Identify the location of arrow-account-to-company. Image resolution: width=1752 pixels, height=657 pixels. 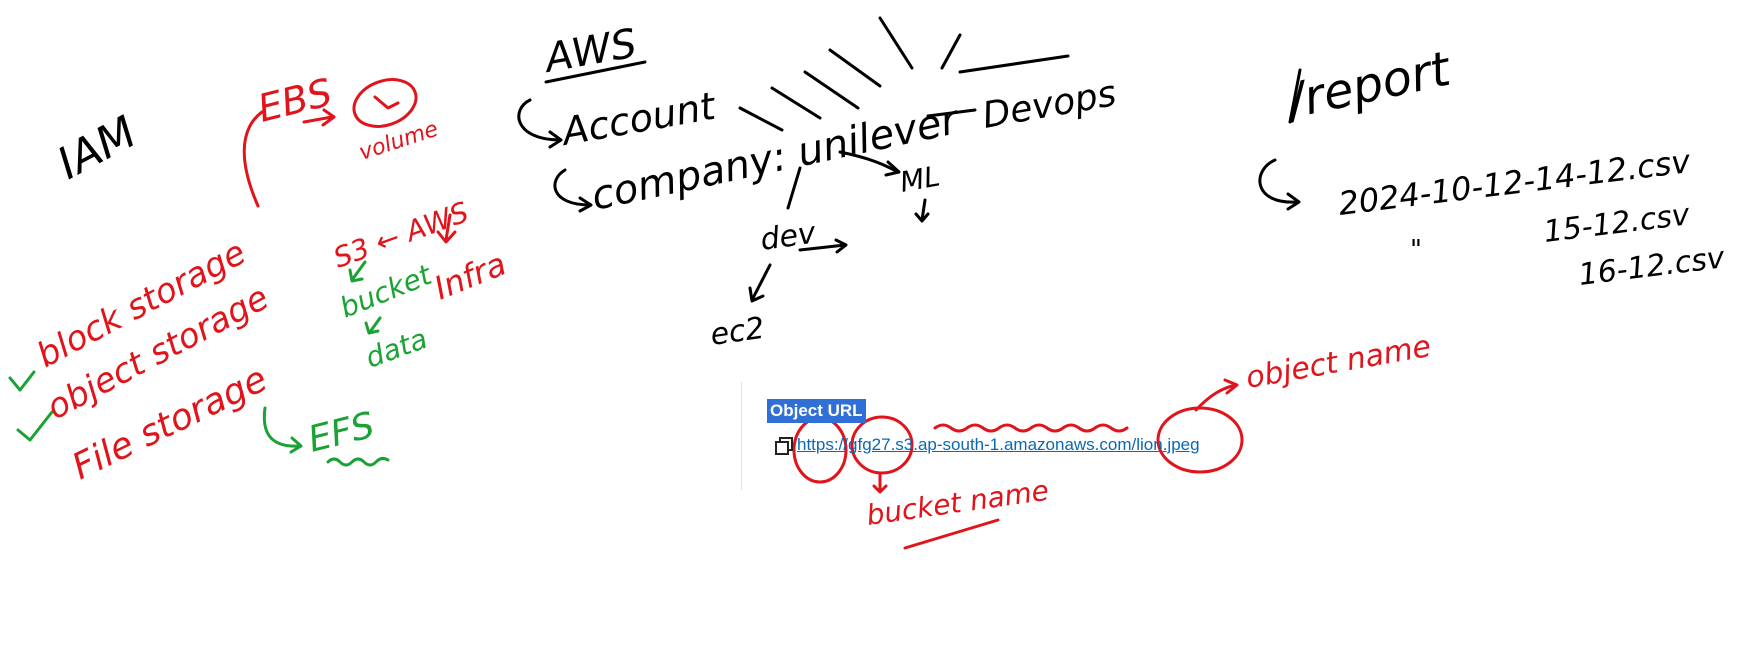
(573, 190).